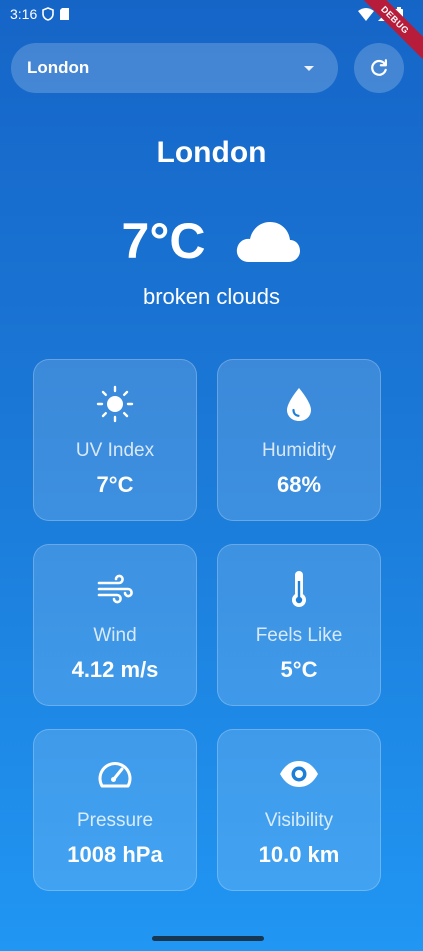 The height and width of the screenshot is (951, 423). I want to click on sun-icon, so click(115, 404).